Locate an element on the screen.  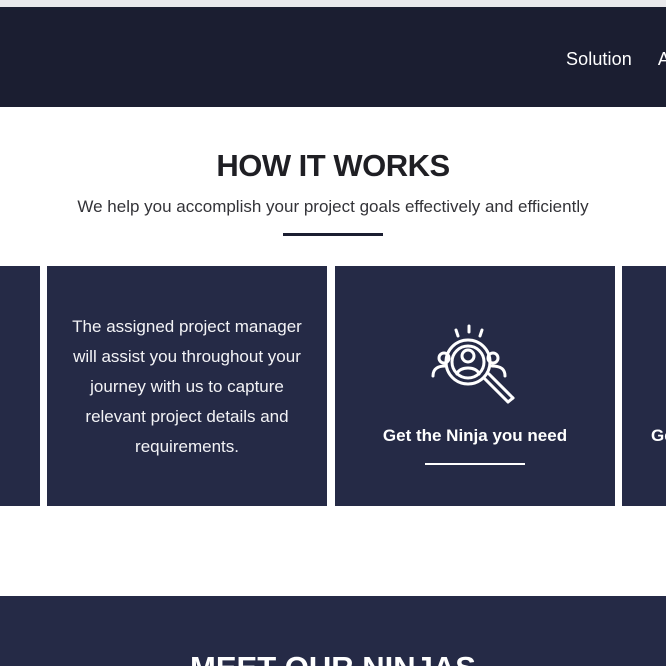
nav-link-truncated: A is located at coordinates (662, 59).